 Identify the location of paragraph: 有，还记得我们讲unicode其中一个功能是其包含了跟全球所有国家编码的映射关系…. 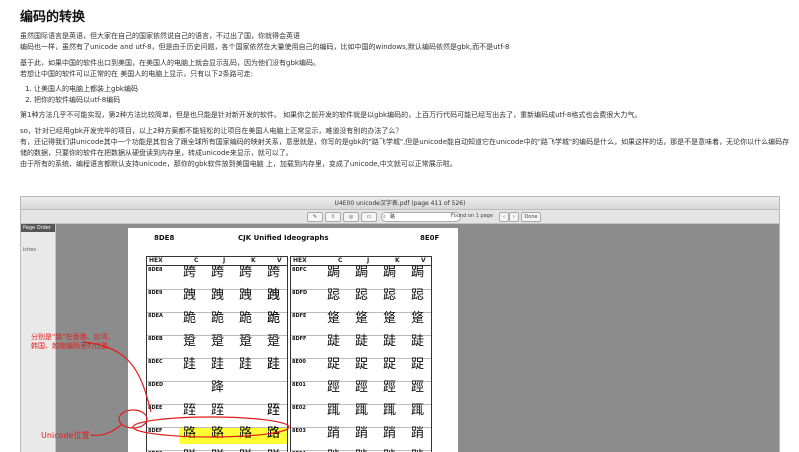
(405, 147).